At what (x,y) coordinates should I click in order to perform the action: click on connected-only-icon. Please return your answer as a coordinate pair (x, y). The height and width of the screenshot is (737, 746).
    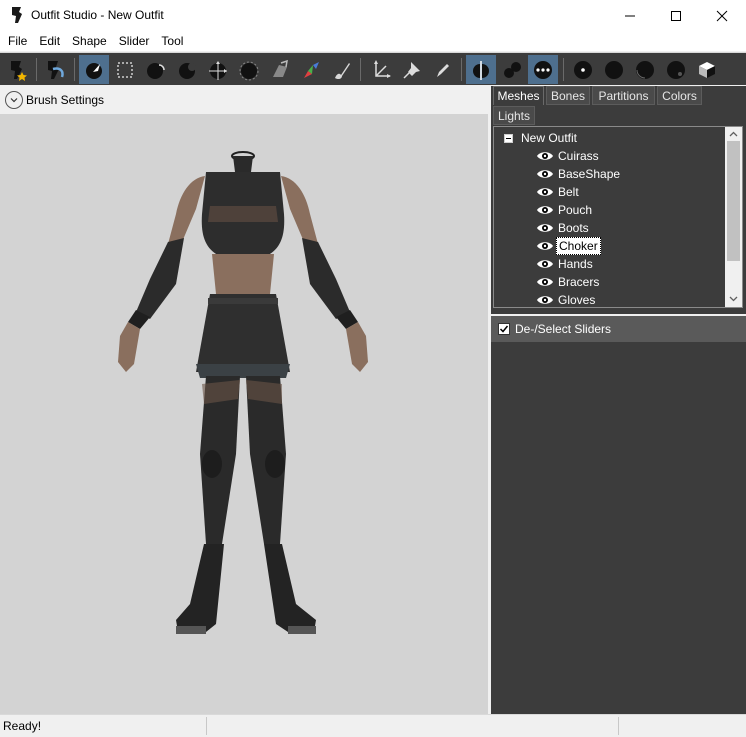
    Looking at the image, I should click on (512, 69).